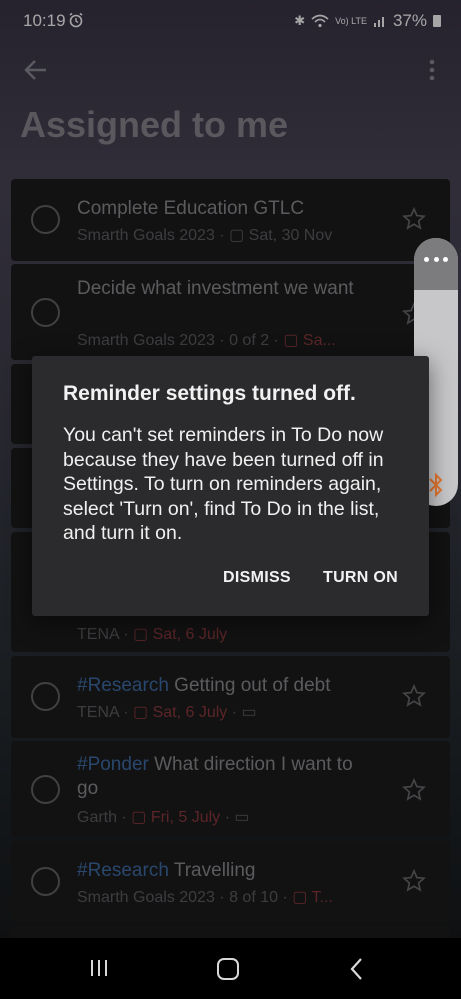  What do you see at coordinates (228, 969) in the screenshot?
I see `home-icon` at bounding box center [228, 969].